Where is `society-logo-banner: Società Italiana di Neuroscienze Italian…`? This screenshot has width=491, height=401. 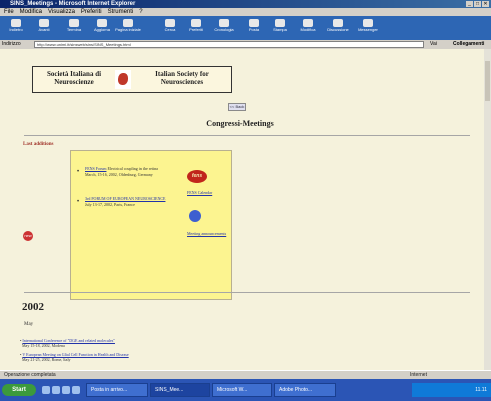 society-logo-banner: Società Italiana di Neuroscienze Italian… is located at coordinates (132, 79).